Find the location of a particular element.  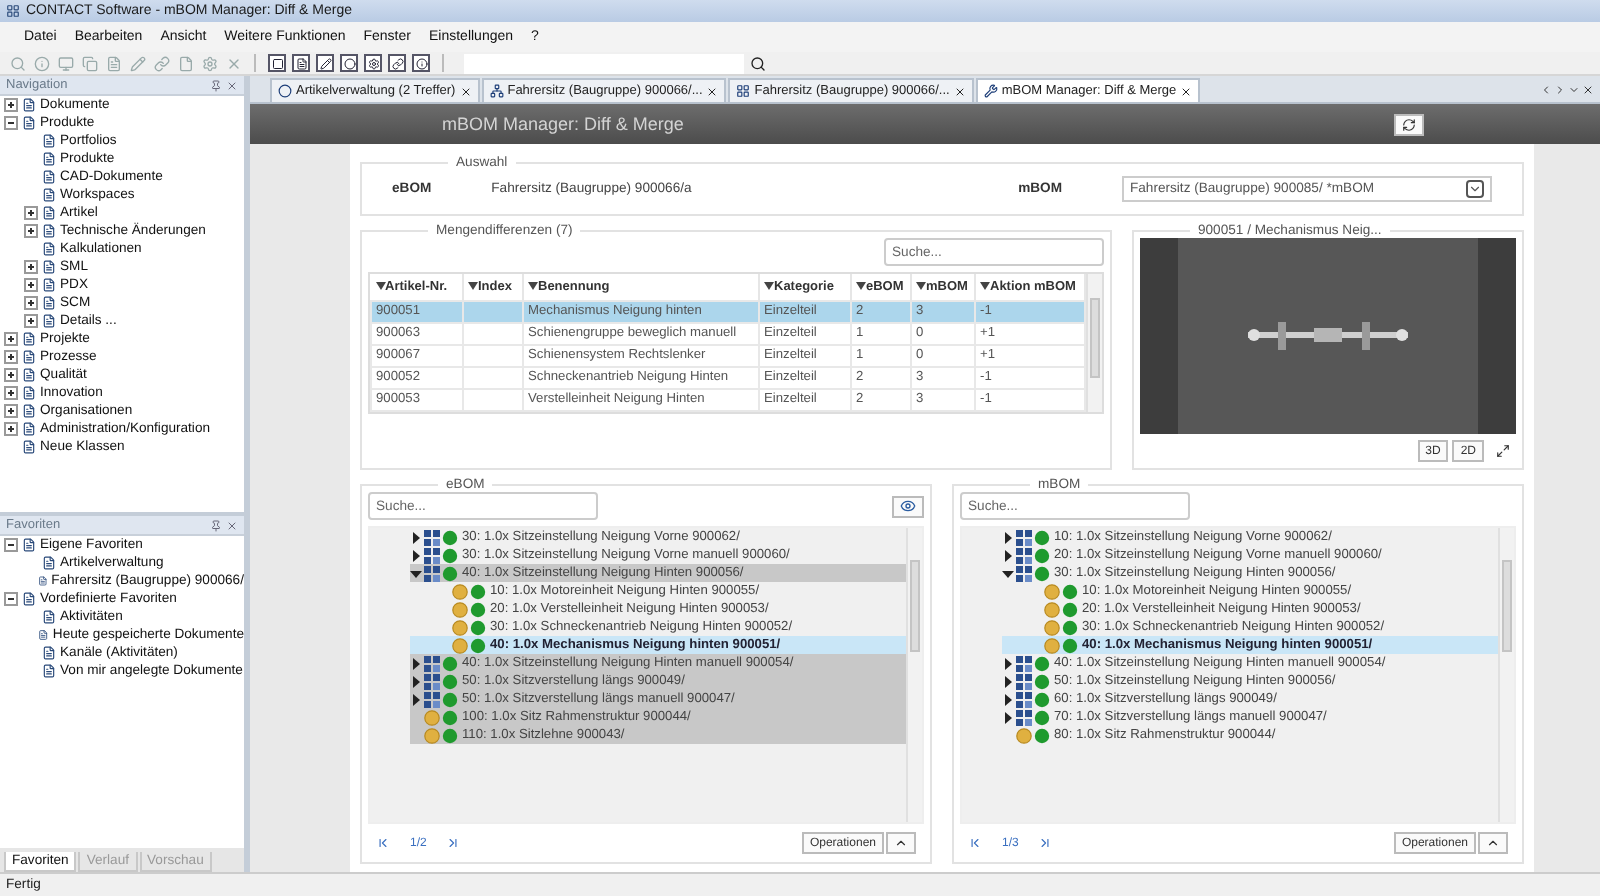

settings-icon is located at coordinates (373, 63).